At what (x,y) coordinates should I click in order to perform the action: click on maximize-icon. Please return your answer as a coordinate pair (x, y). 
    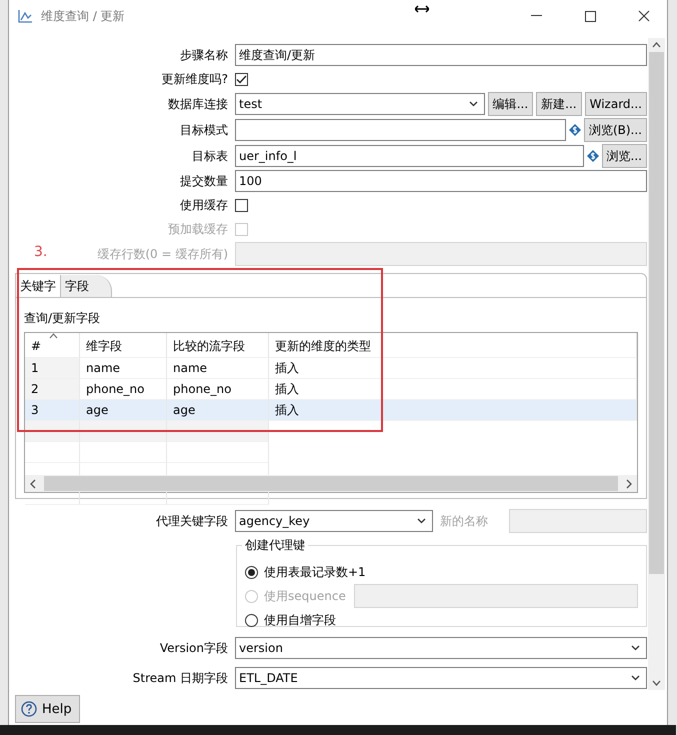
    Looking at the image, I should click on (590, 16).